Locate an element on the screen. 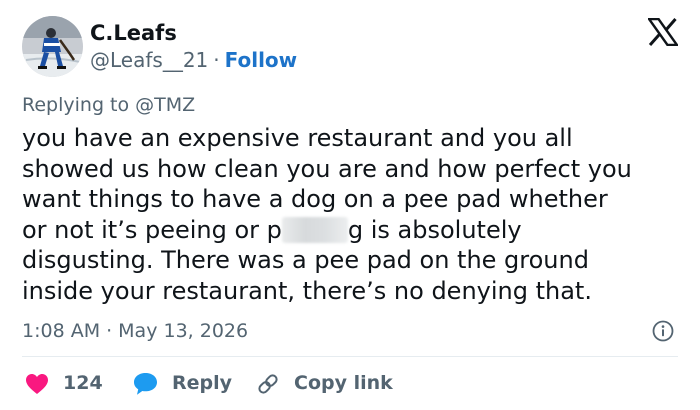 The image size is (700, 410). follow-button: Follow is located at coordinates (261, 60).